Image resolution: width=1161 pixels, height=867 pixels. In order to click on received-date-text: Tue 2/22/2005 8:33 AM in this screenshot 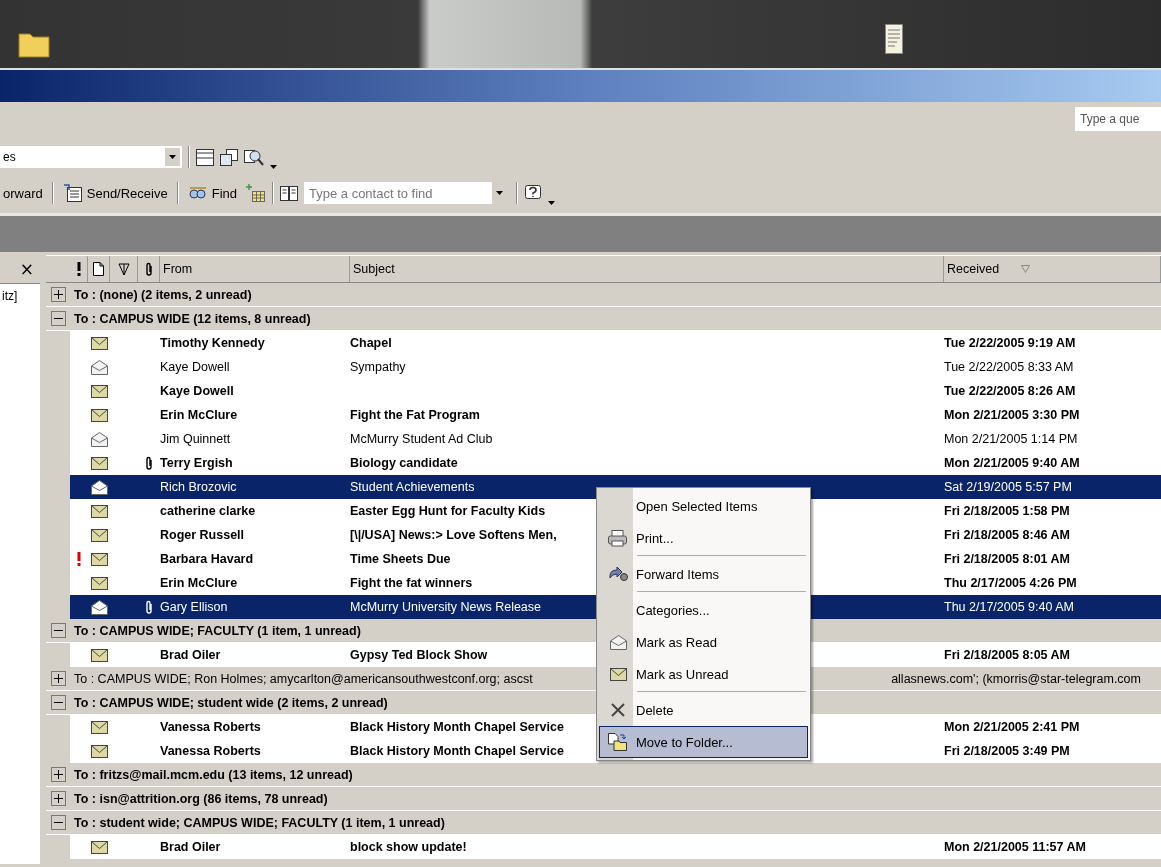, I will do `click(1009, 367)`.